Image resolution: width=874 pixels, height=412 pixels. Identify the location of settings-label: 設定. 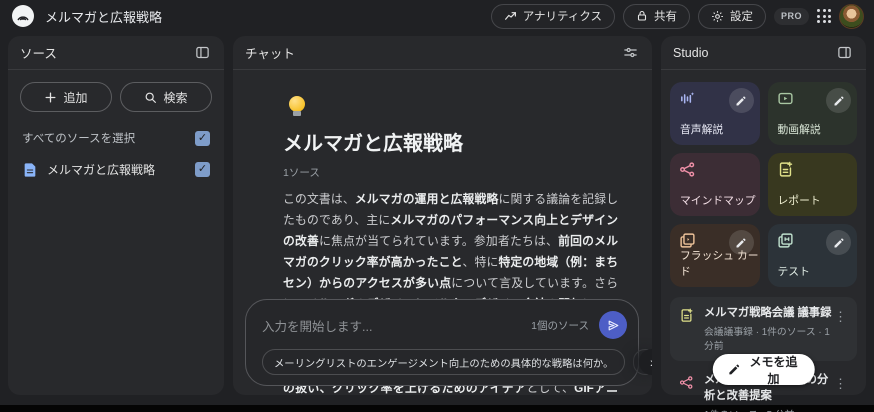
(741, 17).